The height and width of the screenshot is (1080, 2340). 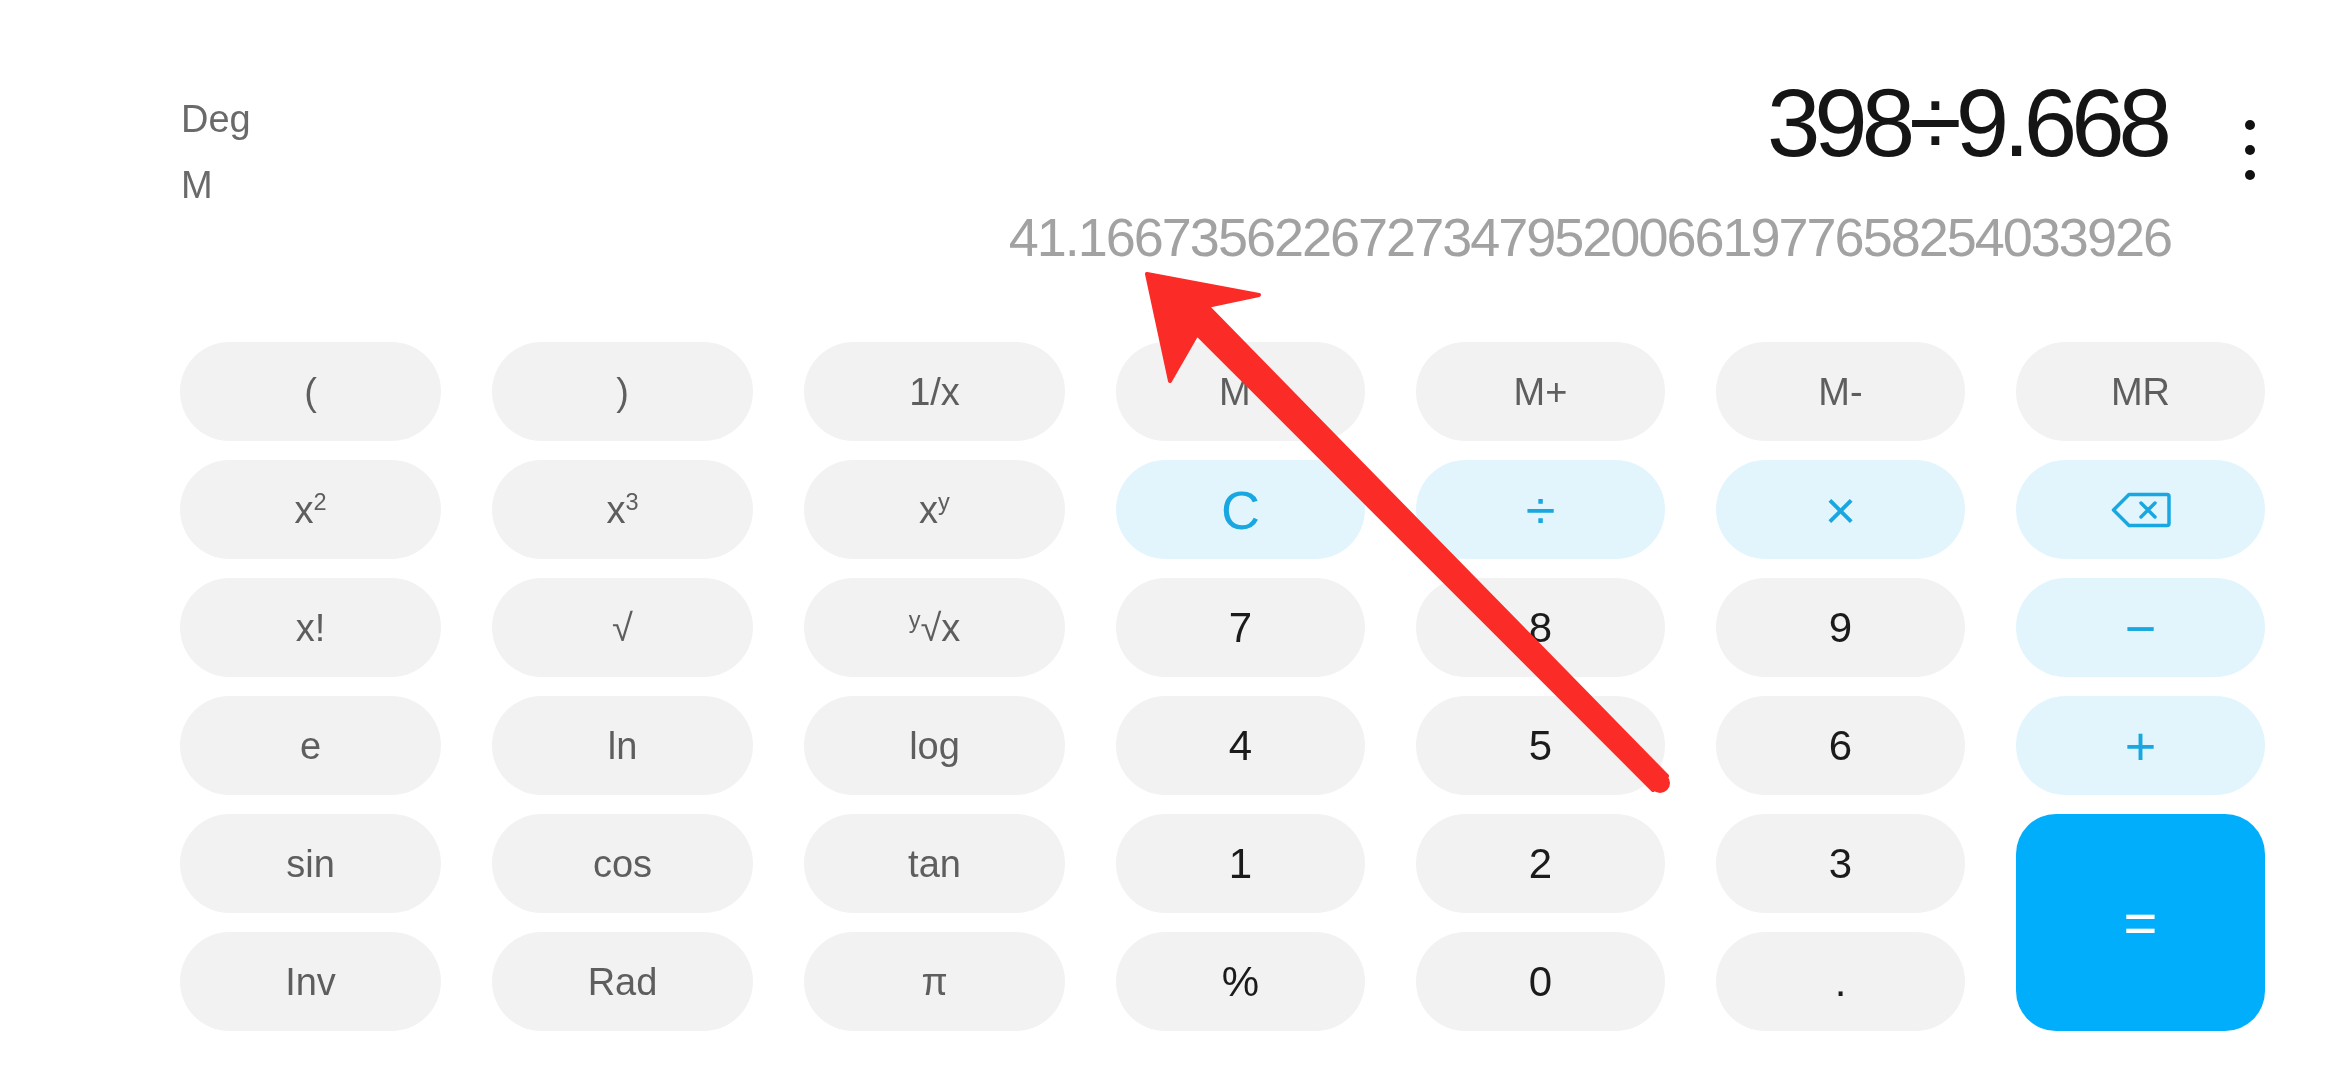 I want to click on function-key: log, so click(x=934, y=745).